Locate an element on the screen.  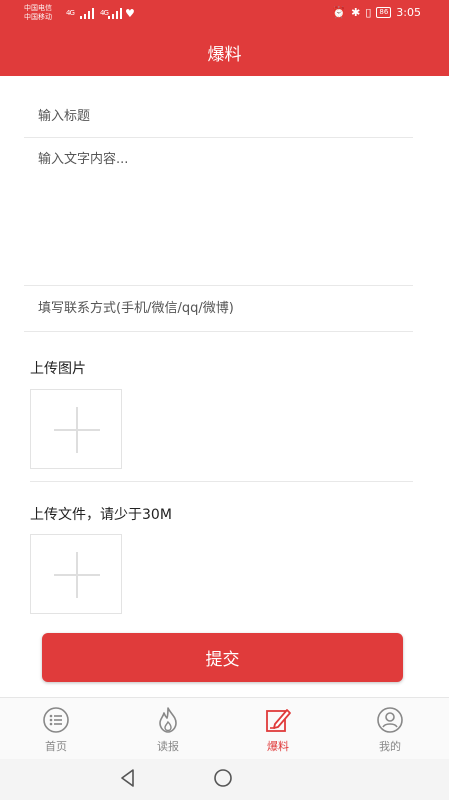
tab-home: 首页 is located at coordinates (56, 729).